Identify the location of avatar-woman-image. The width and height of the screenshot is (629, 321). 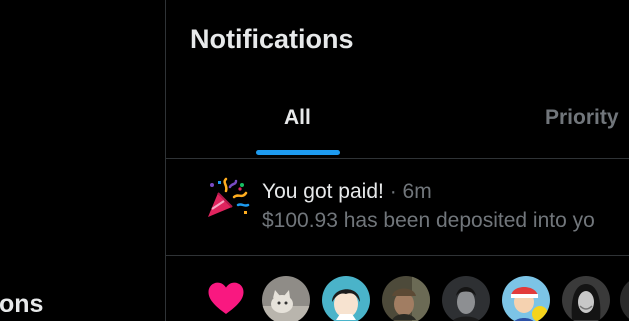
(586, 298).